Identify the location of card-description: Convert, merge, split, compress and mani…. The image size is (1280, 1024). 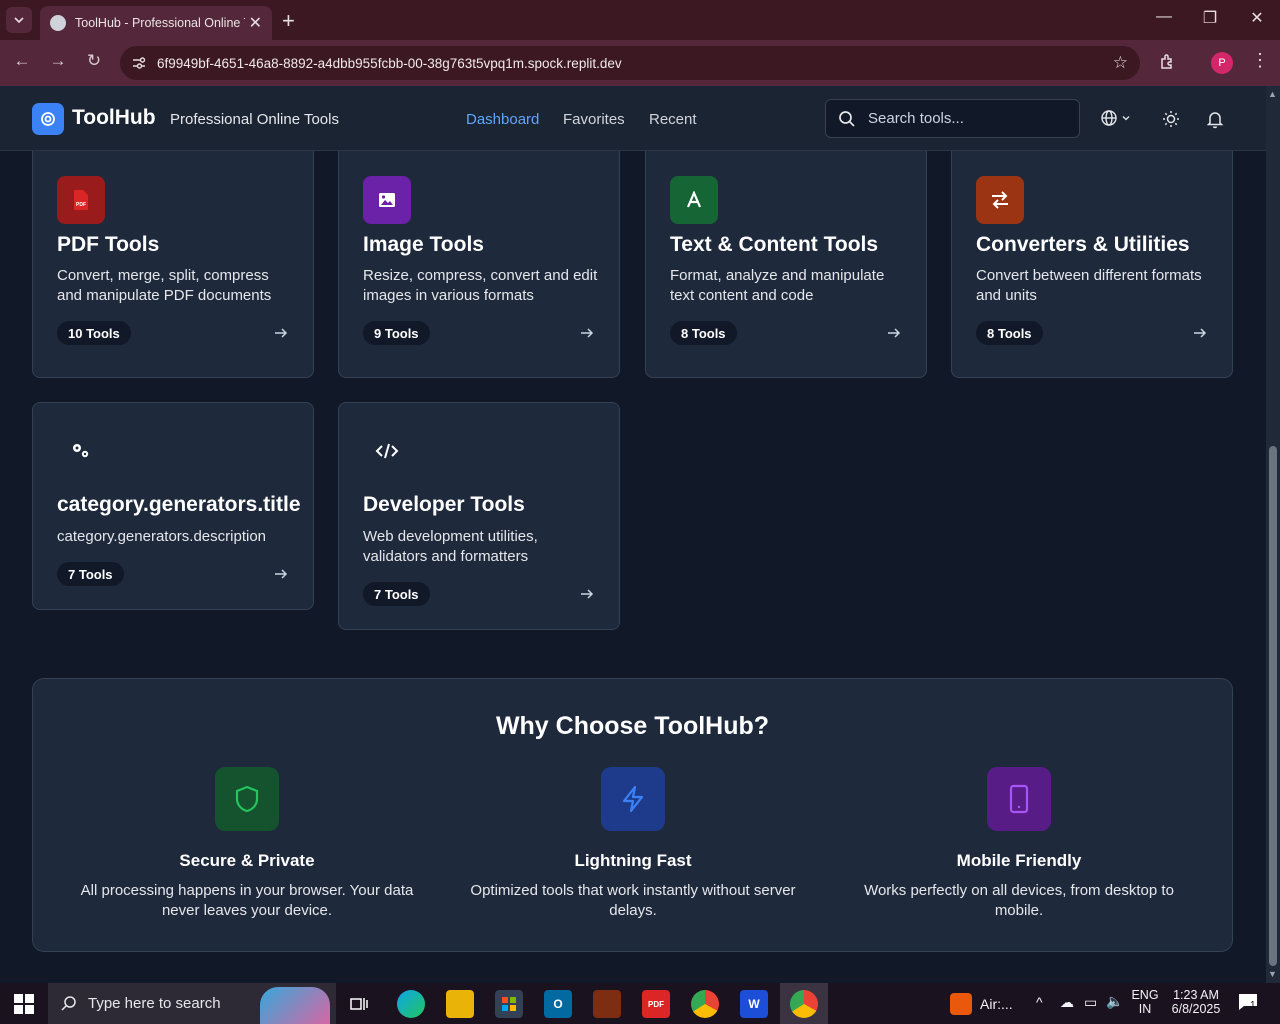
(164, 285).